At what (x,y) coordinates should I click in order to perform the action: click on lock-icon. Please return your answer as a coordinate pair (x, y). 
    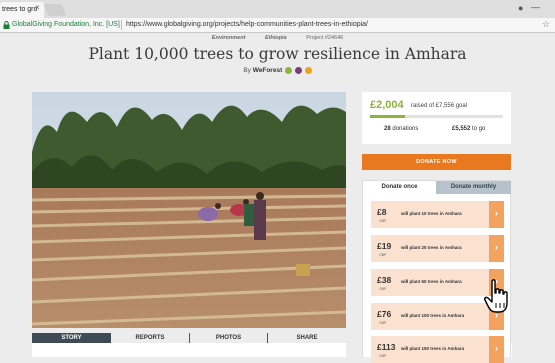
    Looking at the image, I should click on (6, 25).